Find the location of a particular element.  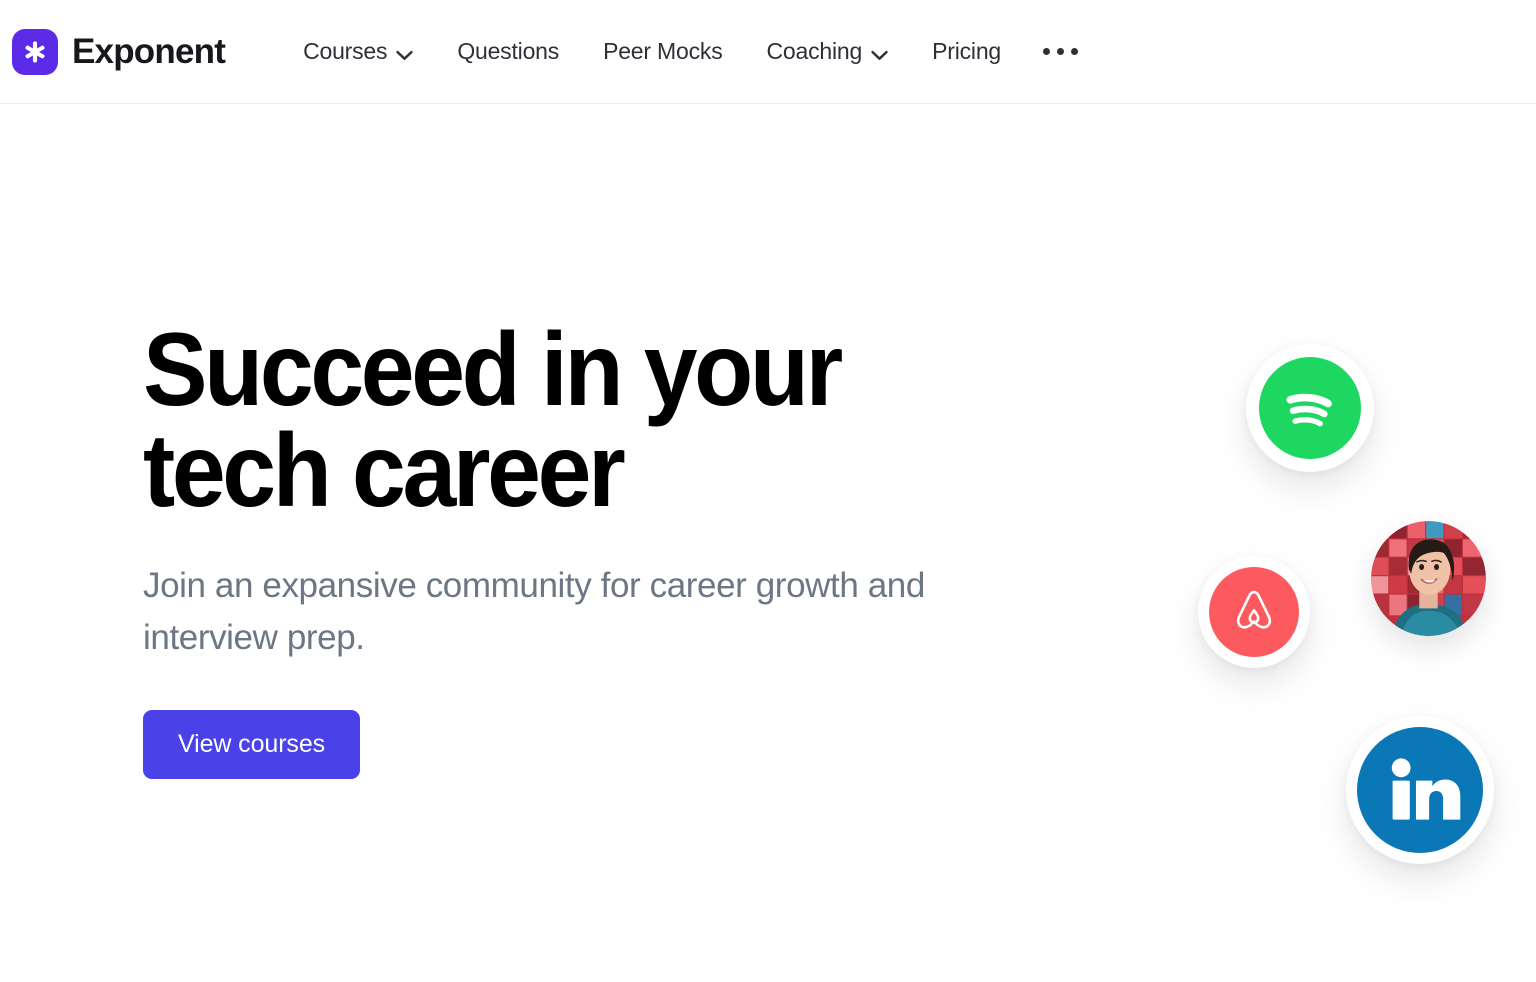

hero-title-line-2: tech career is located at coordinates (384, 470).